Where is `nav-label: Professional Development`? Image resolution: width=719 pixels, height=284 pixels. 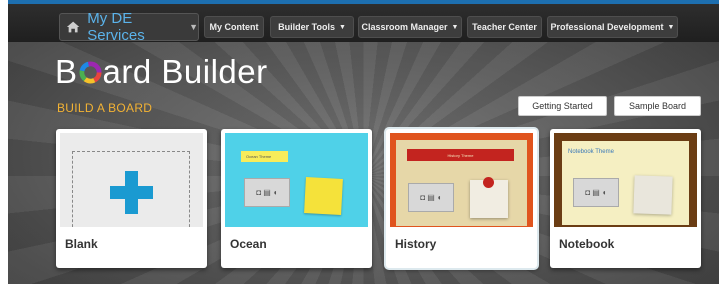
nav-label: Professional Development is located at coordinates (607, 27).